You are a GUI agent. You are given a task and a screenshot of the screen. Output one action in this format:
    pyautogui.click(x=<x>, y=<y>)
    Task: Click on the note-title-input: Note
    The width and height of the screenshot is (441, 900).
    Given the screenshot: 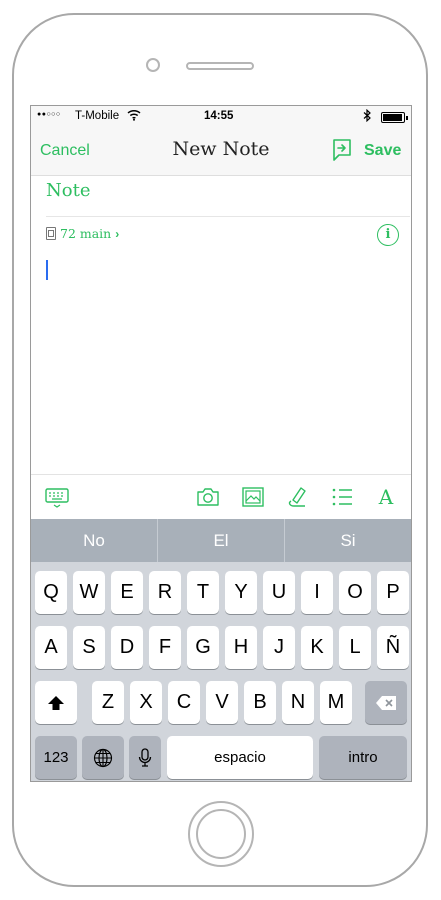 What is the action you would take?
    pyautogui.click(x=68, y=190)
    